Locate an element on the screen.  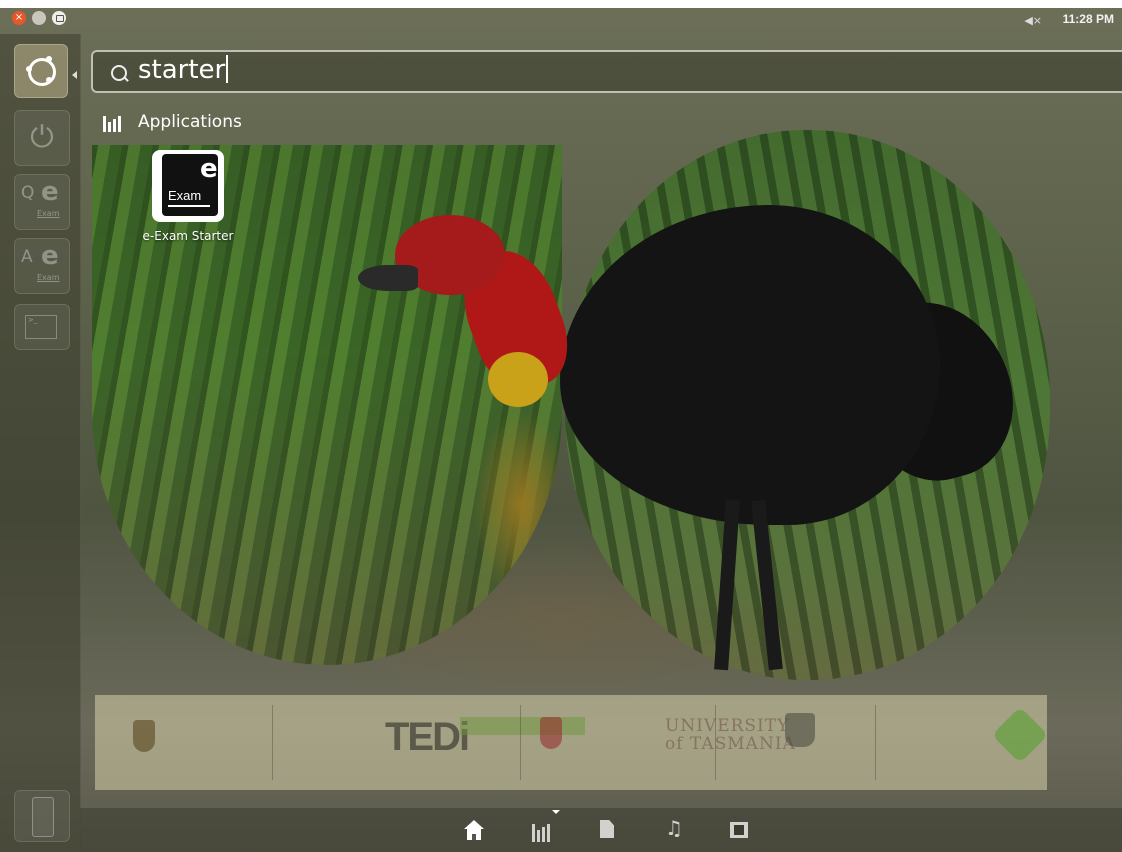
ubuntu-dash-button is located at coordinates (41, 71).